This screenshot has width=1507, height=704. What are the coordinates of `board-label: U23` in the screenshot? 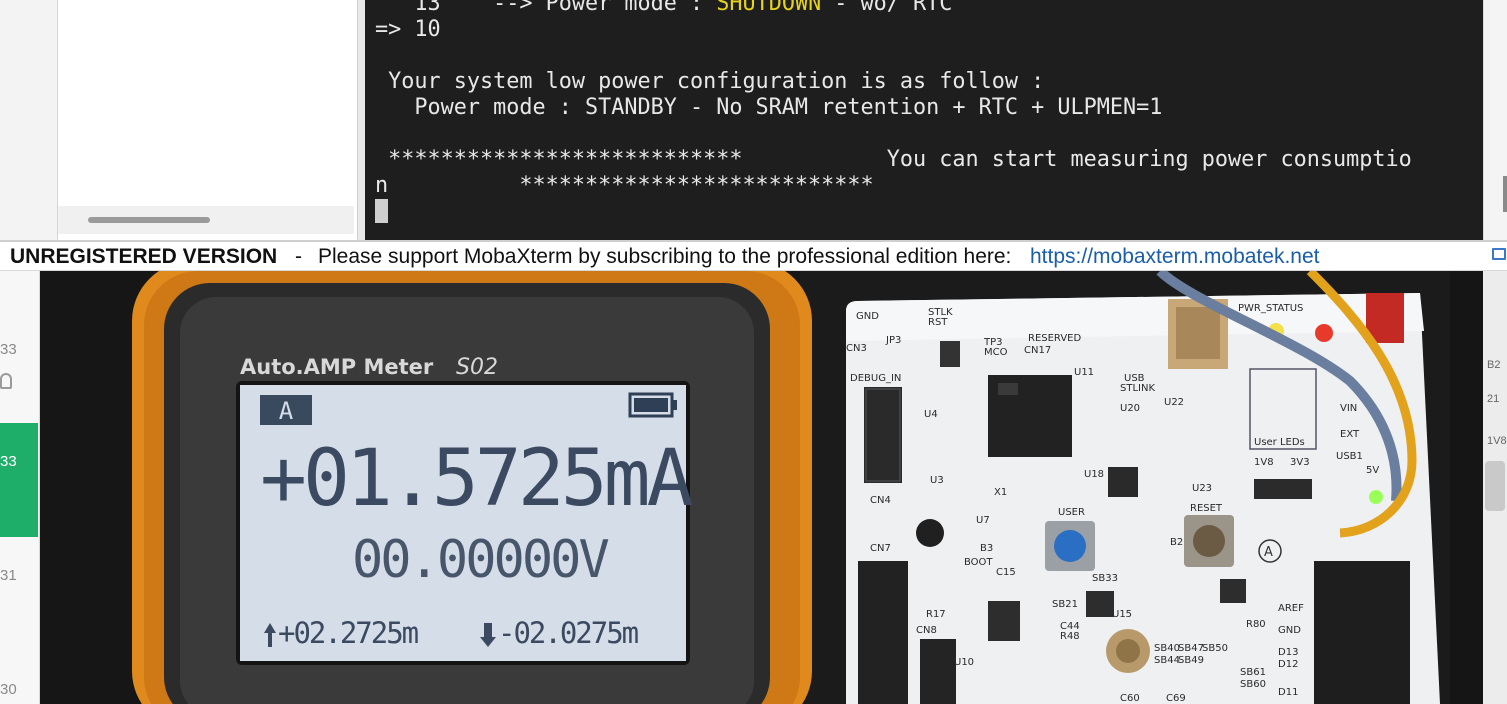 It's located at (1202, 488).